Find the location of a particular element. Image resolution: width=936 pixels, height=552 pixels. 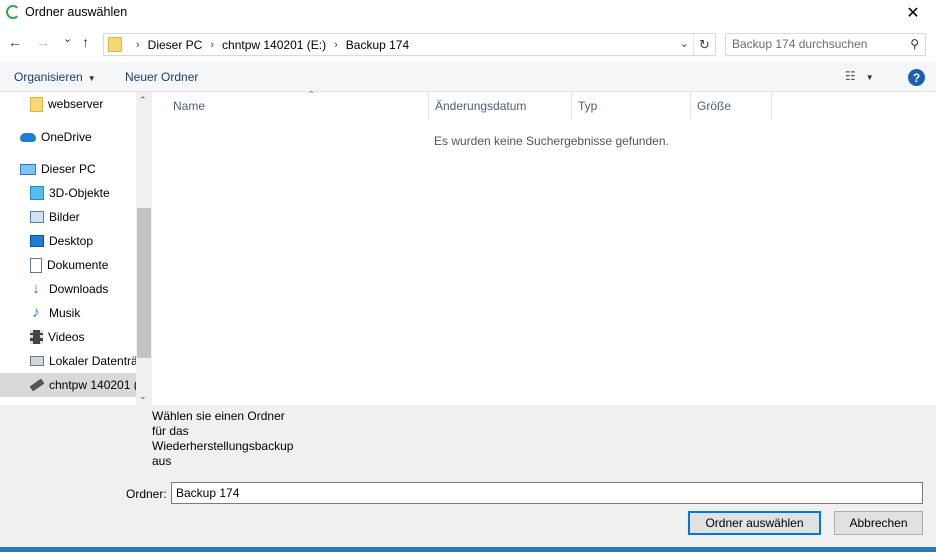

column-header-type: Typ is located at coordinates (631, 106).